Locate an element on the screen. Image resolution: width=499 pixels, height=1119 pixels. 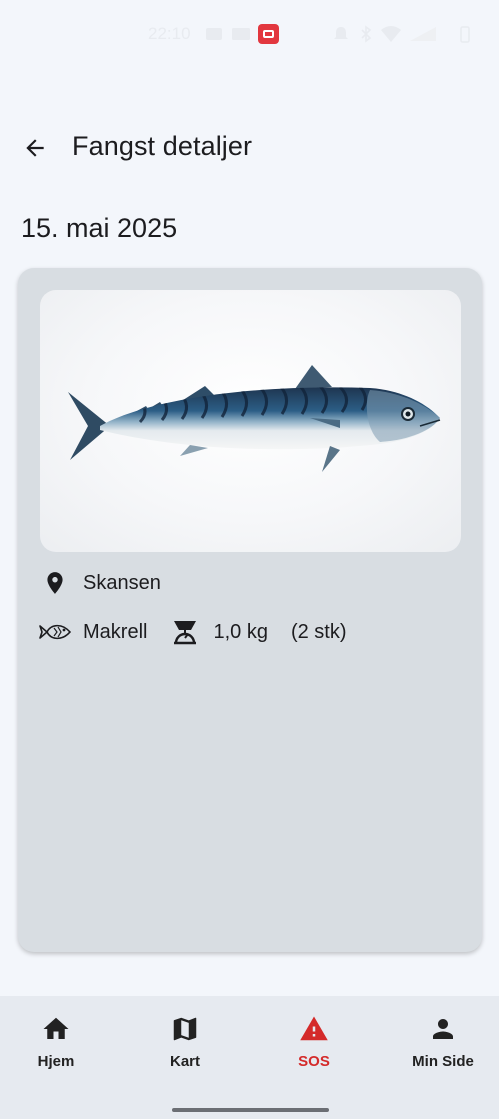
nav-item-home: Hjem is located at coordinates (56, 1049).